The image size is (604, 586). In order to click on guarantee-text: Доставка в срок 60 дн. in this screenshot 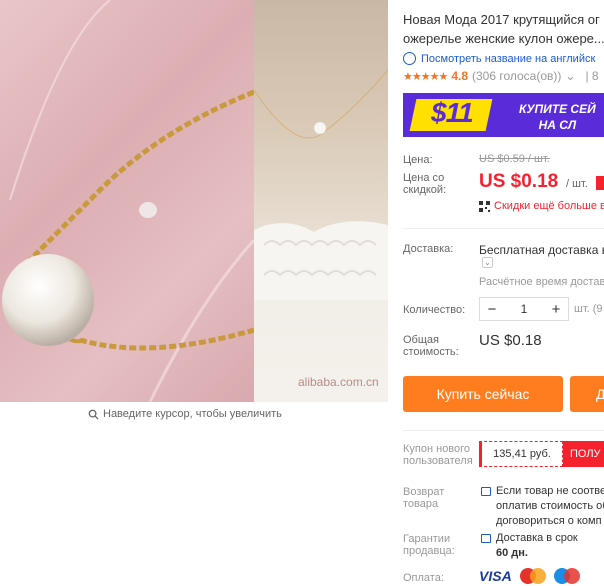, I will do `click(537, 546)`.